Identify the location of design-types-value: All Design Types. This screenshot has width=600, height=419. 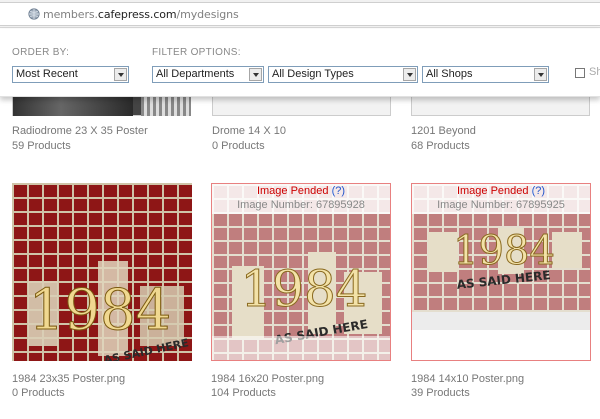
(313, 74).